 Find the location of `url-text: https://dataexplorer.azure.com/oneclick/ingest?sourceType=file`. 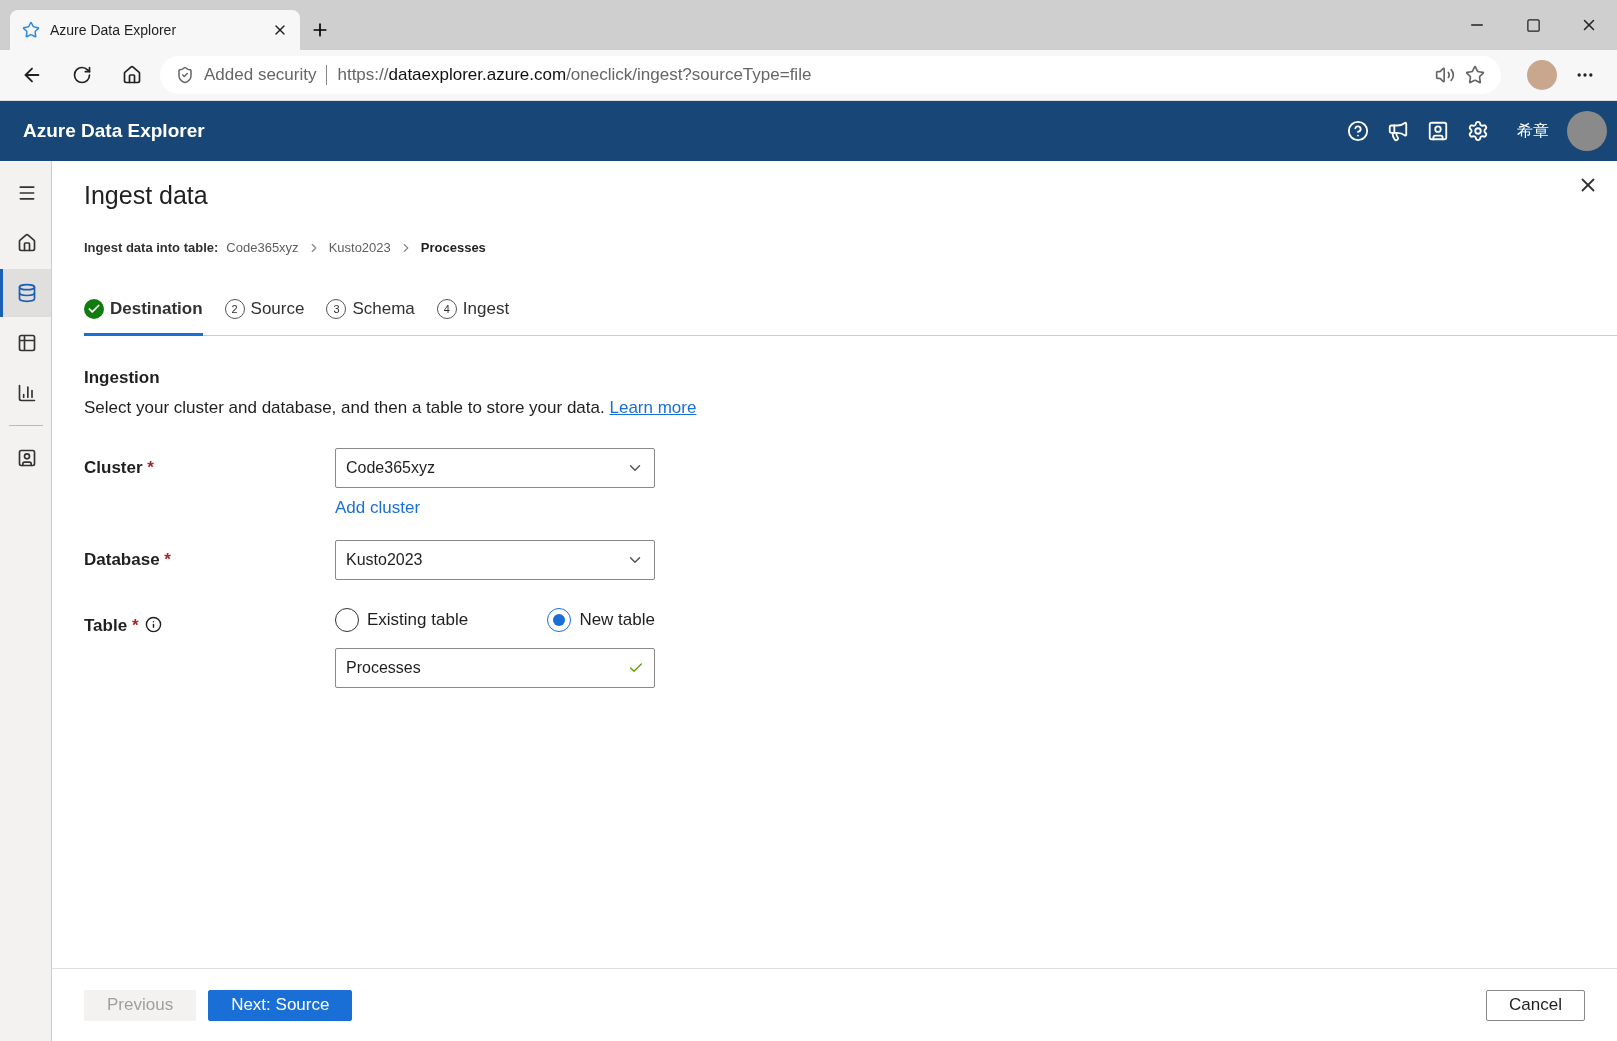

url-text: https://dataexplorer.azure.com/oneclick/ingest?sourceType=file is located at coordinates (575, 75).